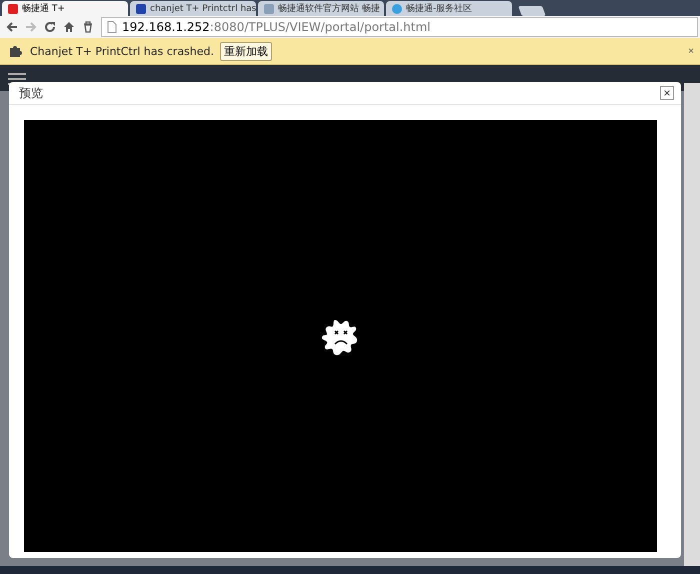 This screenshot has width=700, height=574. I want to click on page-icon, so click(112, 27).